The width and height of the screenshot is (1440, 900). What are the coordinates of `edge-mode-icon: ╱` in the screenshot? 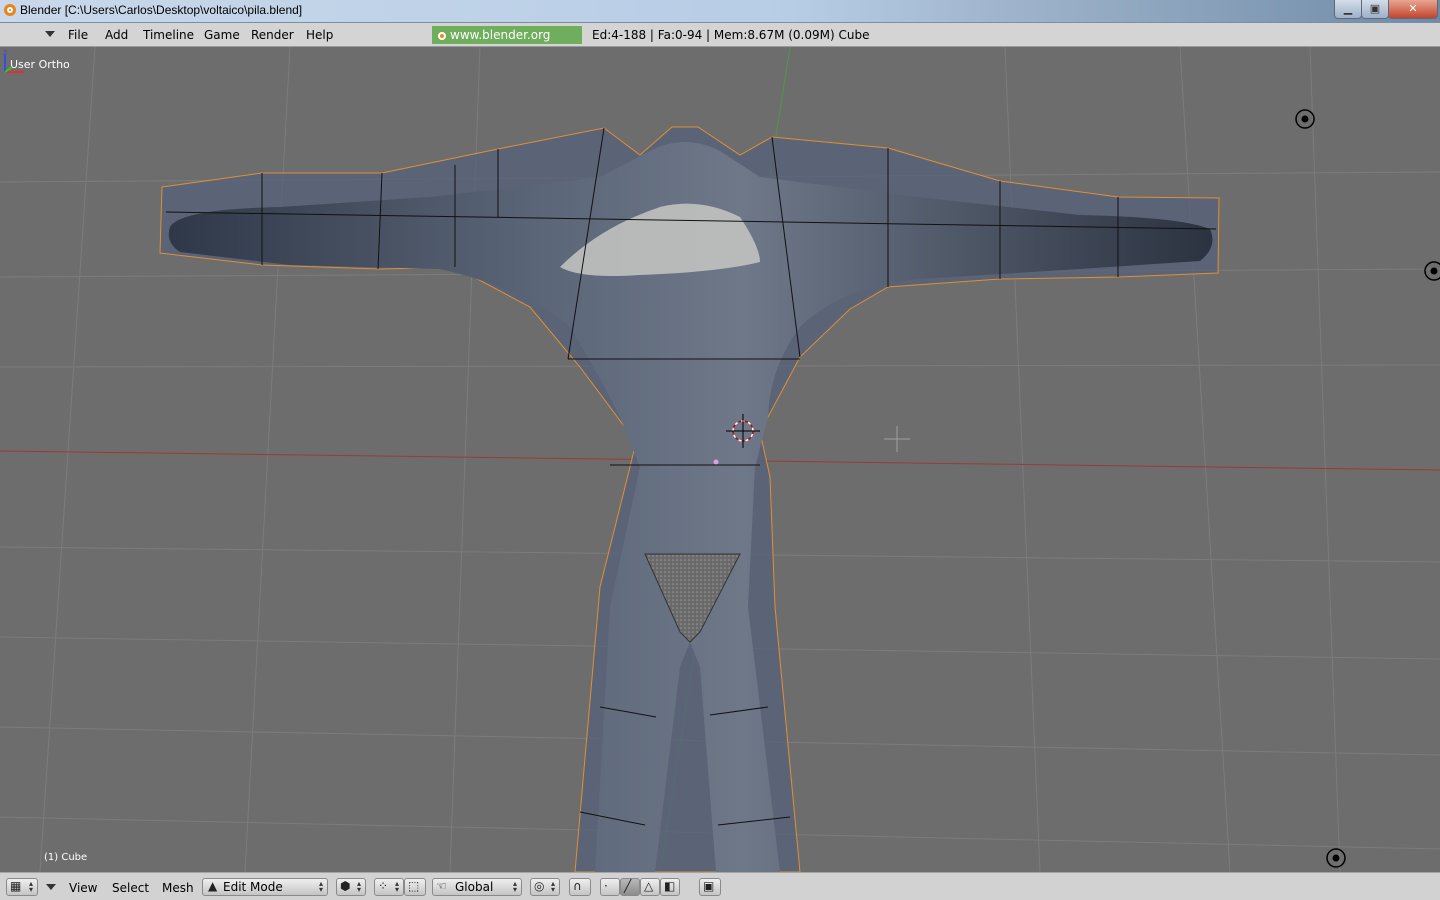 It's located at (628, 886).